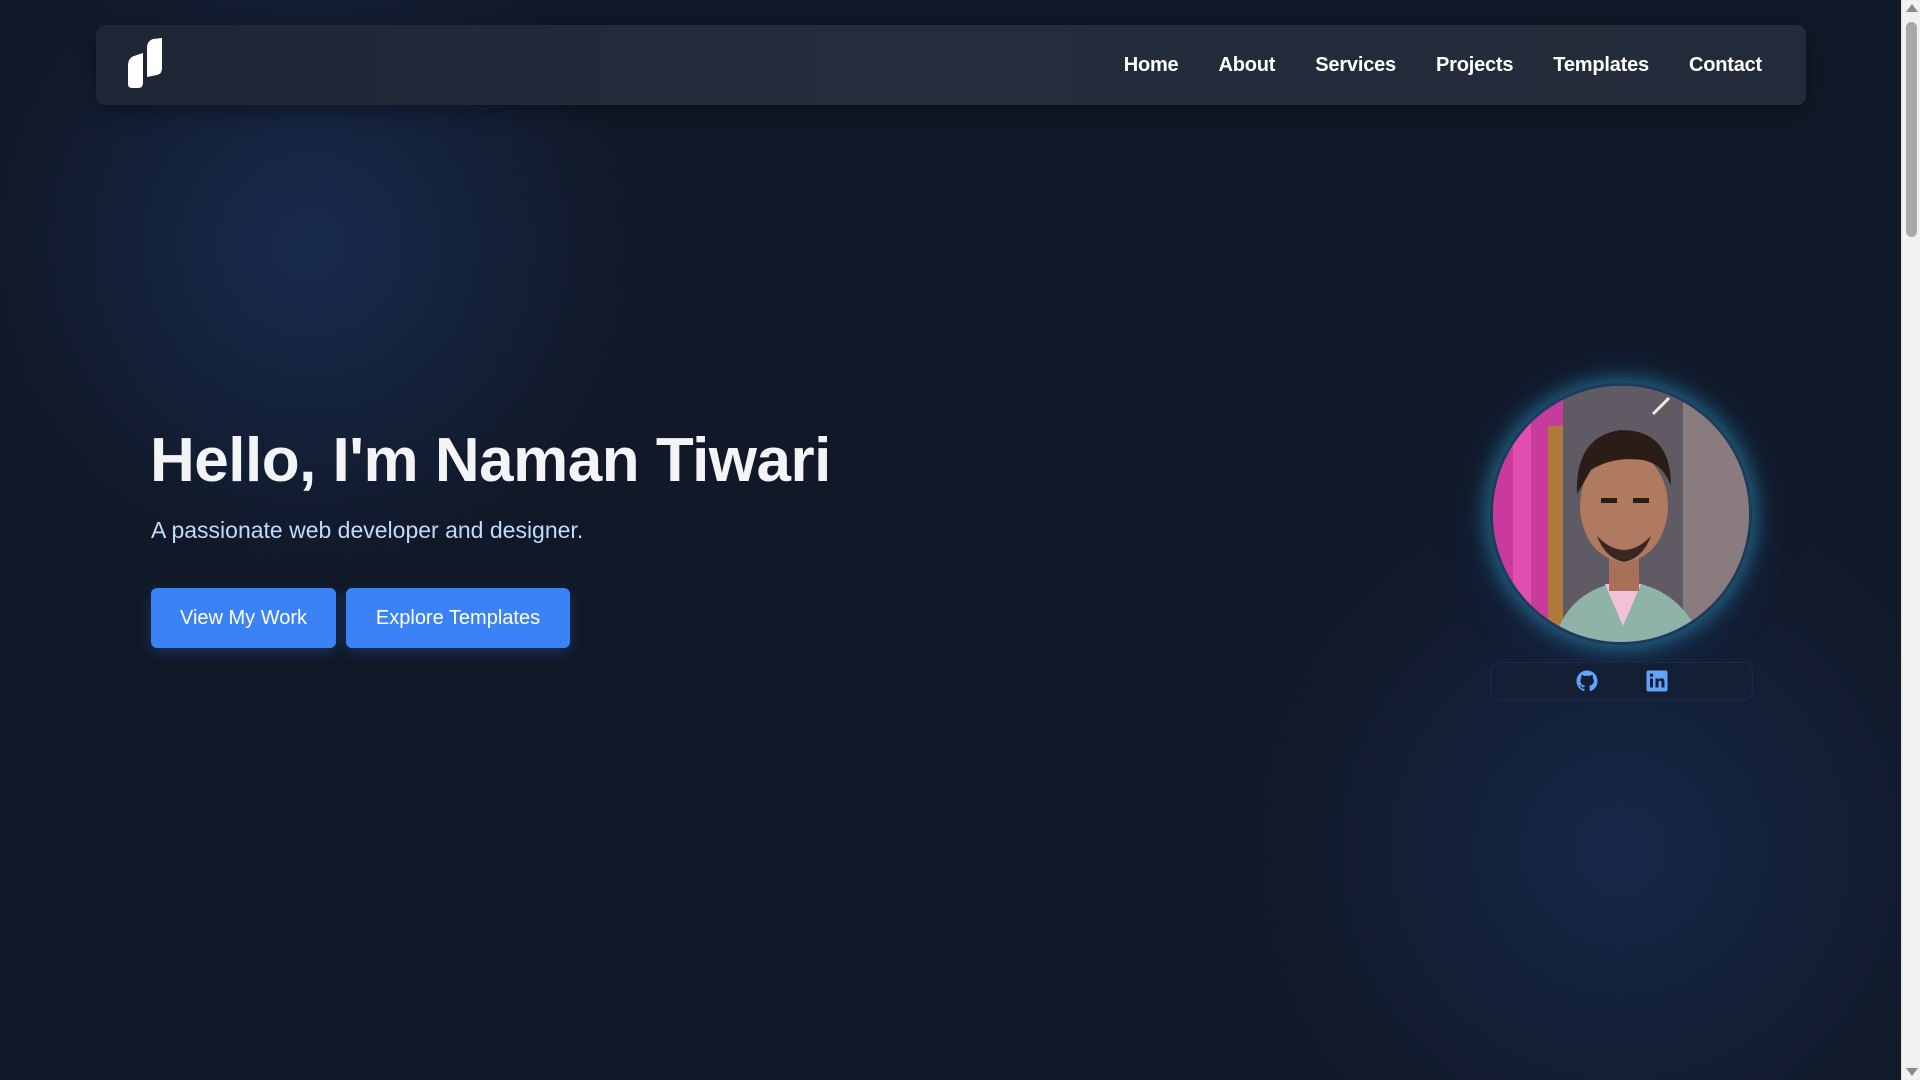 This screenshot has width=1920, height=1080. Describe the element at coordinates (1475, 65) in the screenshot. I see `nav-link-projects: Projects` at that location.